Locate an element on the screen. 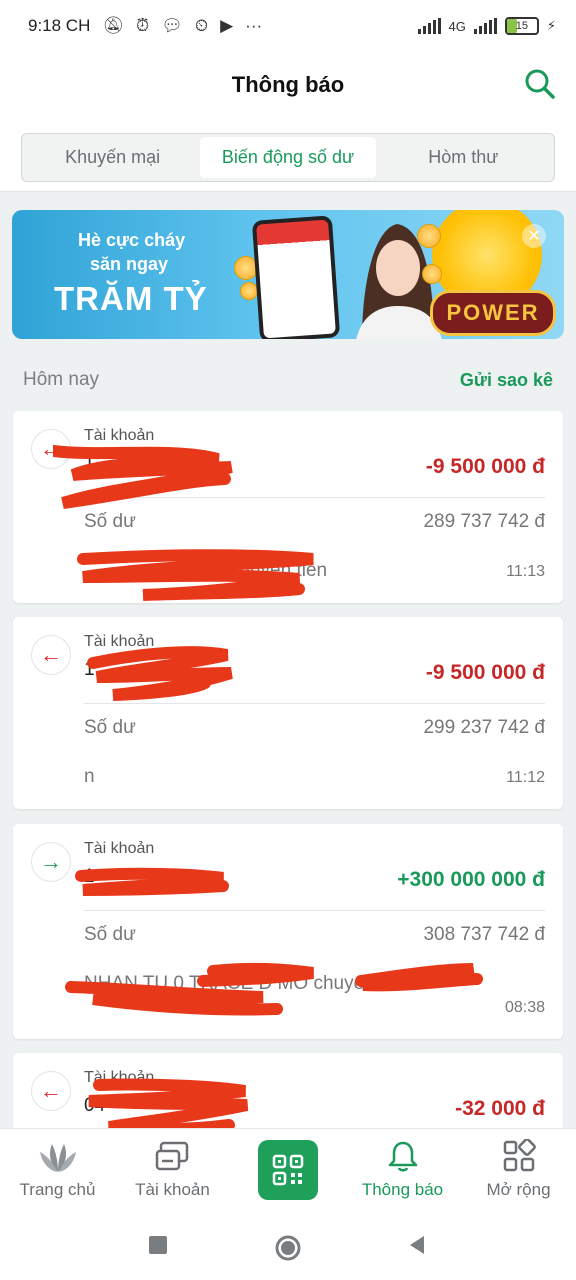  nav-home: Trang chủ is located at coordinates (57, 1175).